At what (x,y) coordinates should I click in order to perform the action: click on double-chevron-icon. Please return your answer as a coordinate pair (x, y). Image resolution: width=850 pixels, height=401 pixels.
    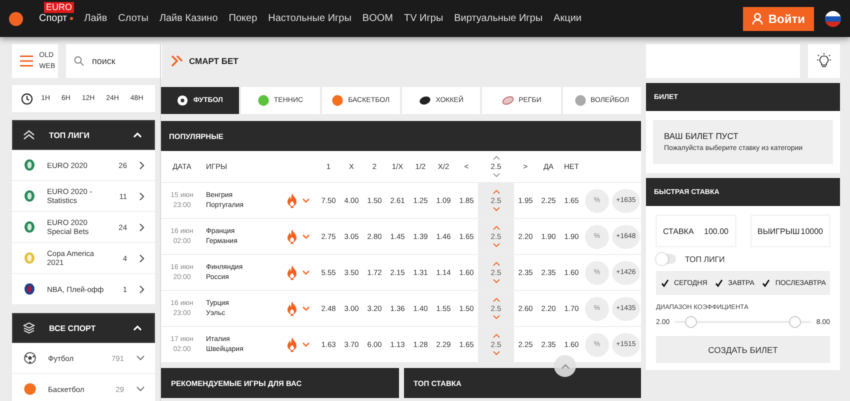
    Looking at the image, I should click on (29, 135).